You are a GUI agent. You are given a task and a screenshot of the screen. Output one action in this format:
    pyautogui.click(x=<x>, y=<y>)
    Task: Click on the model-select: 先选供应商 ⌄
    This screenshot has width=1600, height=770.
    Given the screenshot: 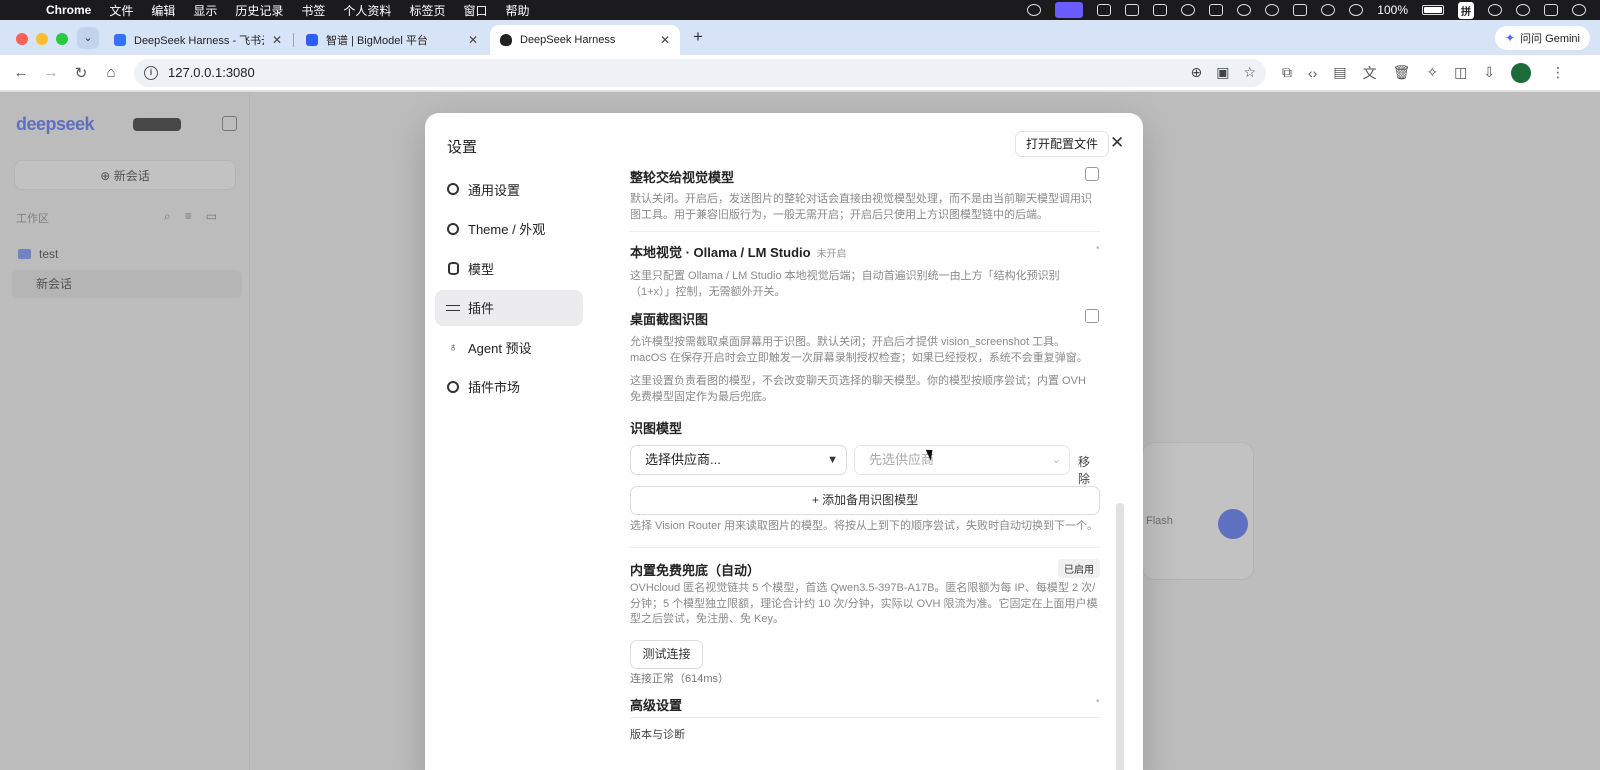 What is the action you would take?
    pyautogui.click(x=962, y=460)
    